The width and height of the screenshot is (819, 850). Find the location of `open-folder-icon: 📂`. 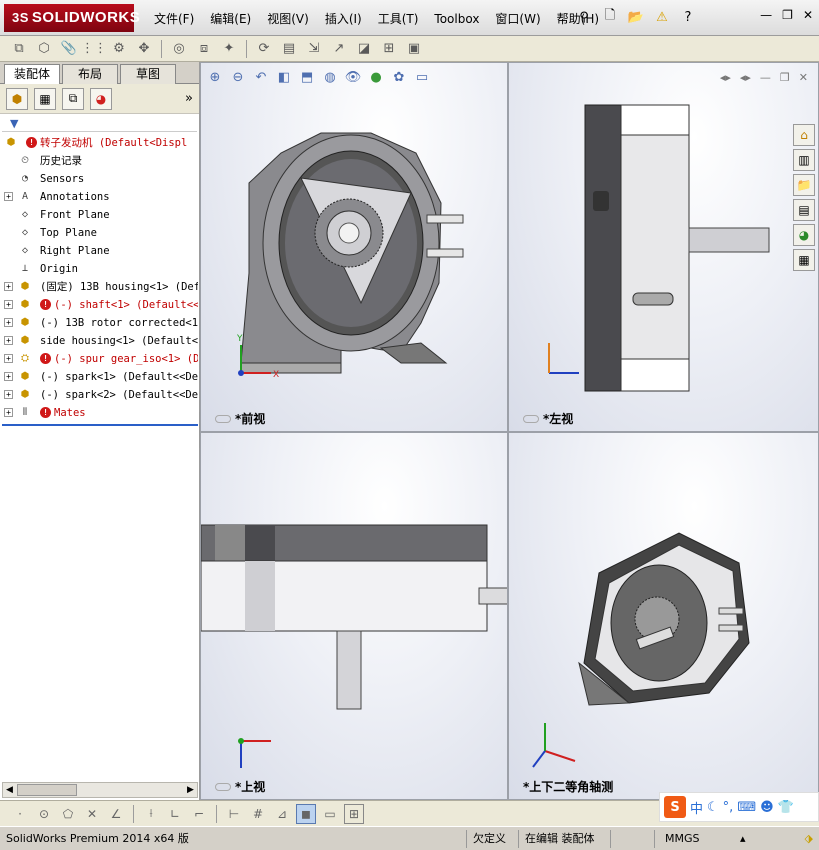

open-folder-icon: 📂 is located at coordinates (636, 17).